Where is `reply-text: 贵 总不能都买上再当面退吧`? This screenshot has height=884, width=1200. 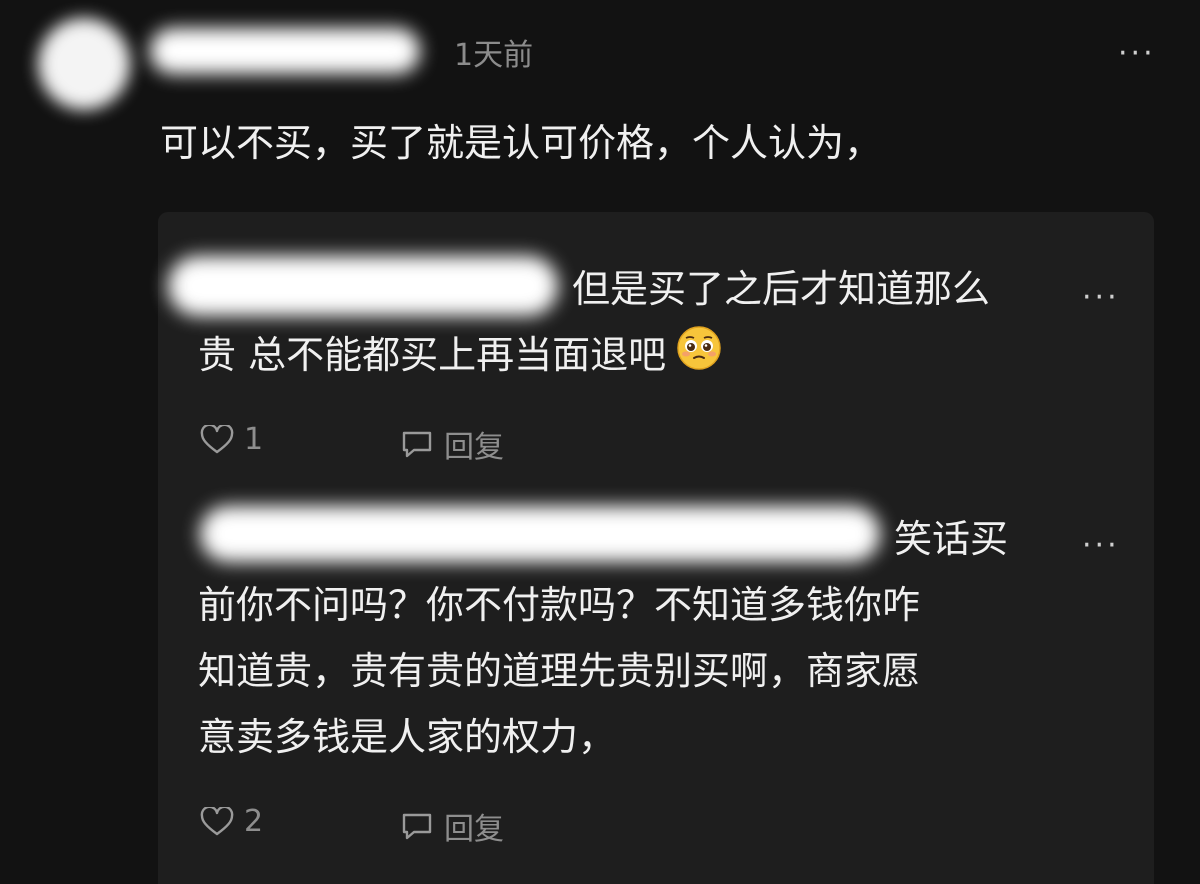 reply-text: 贵 总不能都买上再当面退吧 is located at coordinates (460, 356).